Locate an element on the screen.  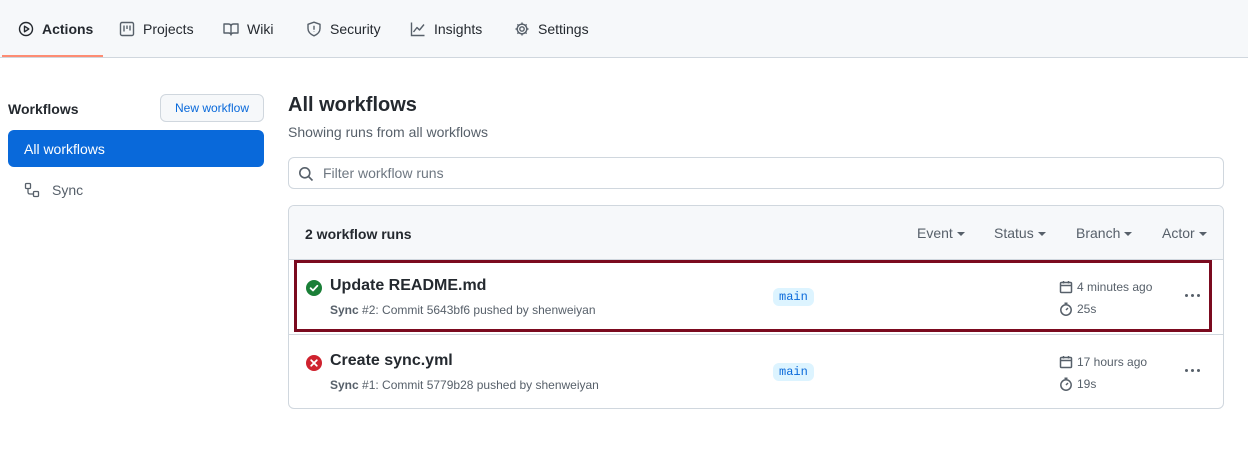
filter-branch-button: Branch is located at coordinates (1104, 233).